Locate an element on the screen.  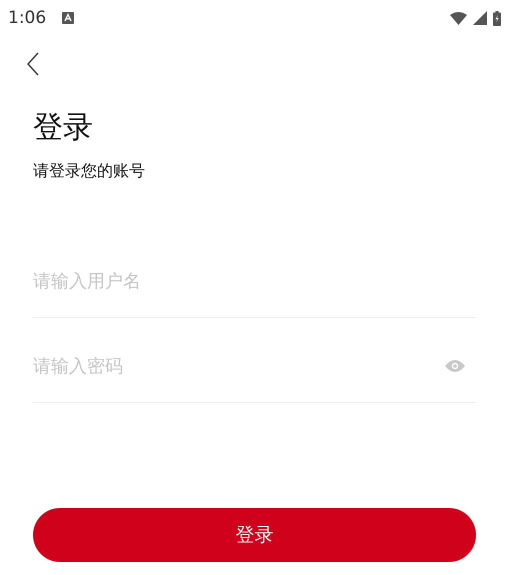
wifi-icon is located at coordinates (458, 18).